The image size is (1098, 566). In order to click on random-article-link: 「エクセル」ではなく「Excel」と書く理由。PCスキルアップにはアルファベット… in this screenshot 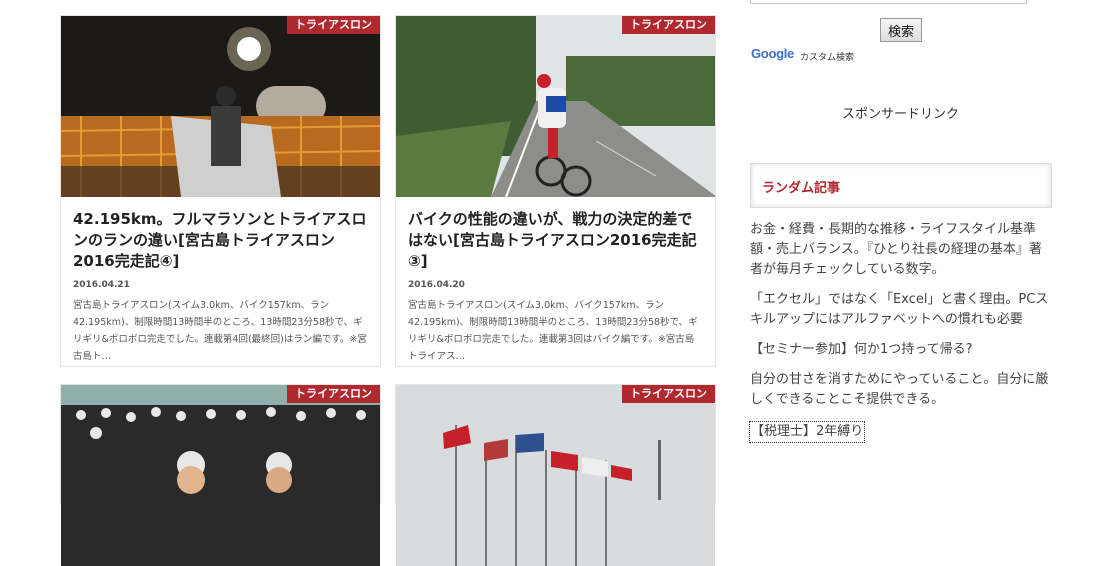, I will do `click(900, 310)`.